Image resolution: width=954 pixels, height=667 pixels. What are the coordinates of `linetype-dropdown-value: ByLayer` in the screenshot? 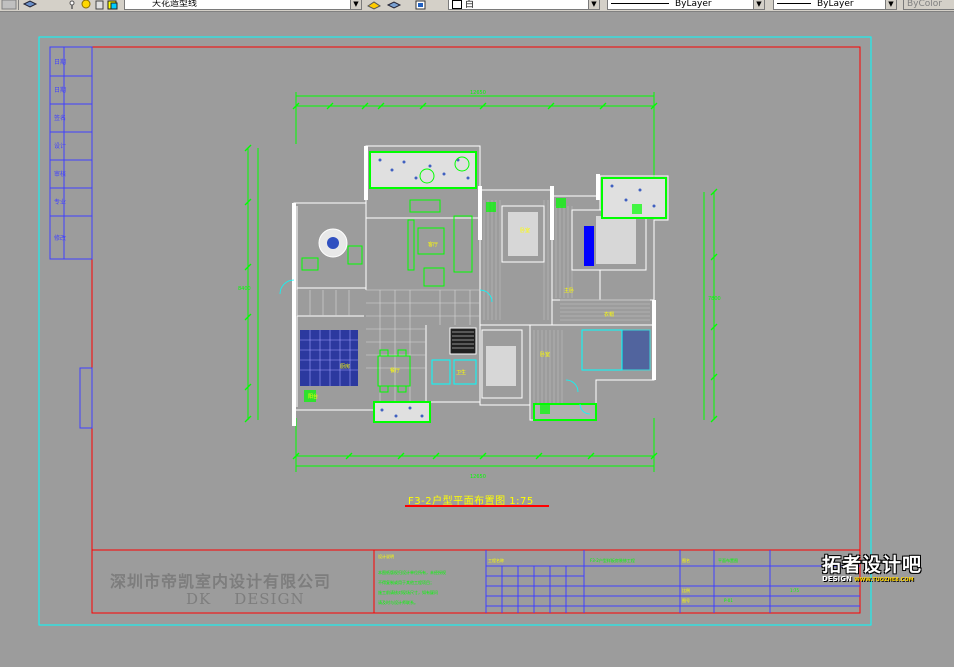 It's located at (693, 4).